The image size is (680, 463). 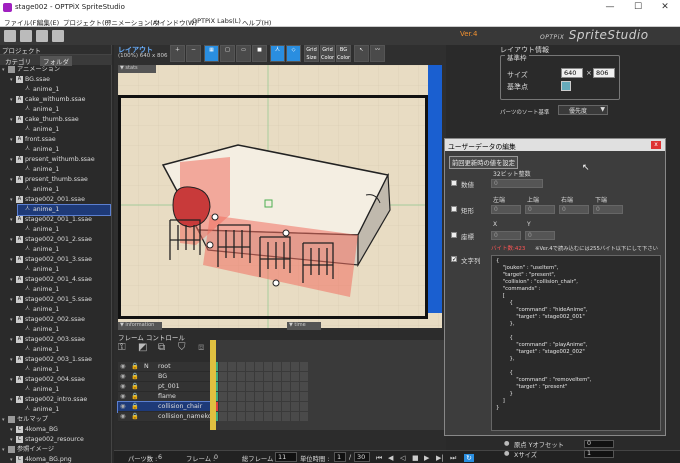 What do you see at coordinates (10, 36) in the screenshot?
I see `new-file-icon` at bounding box center [10, 36].